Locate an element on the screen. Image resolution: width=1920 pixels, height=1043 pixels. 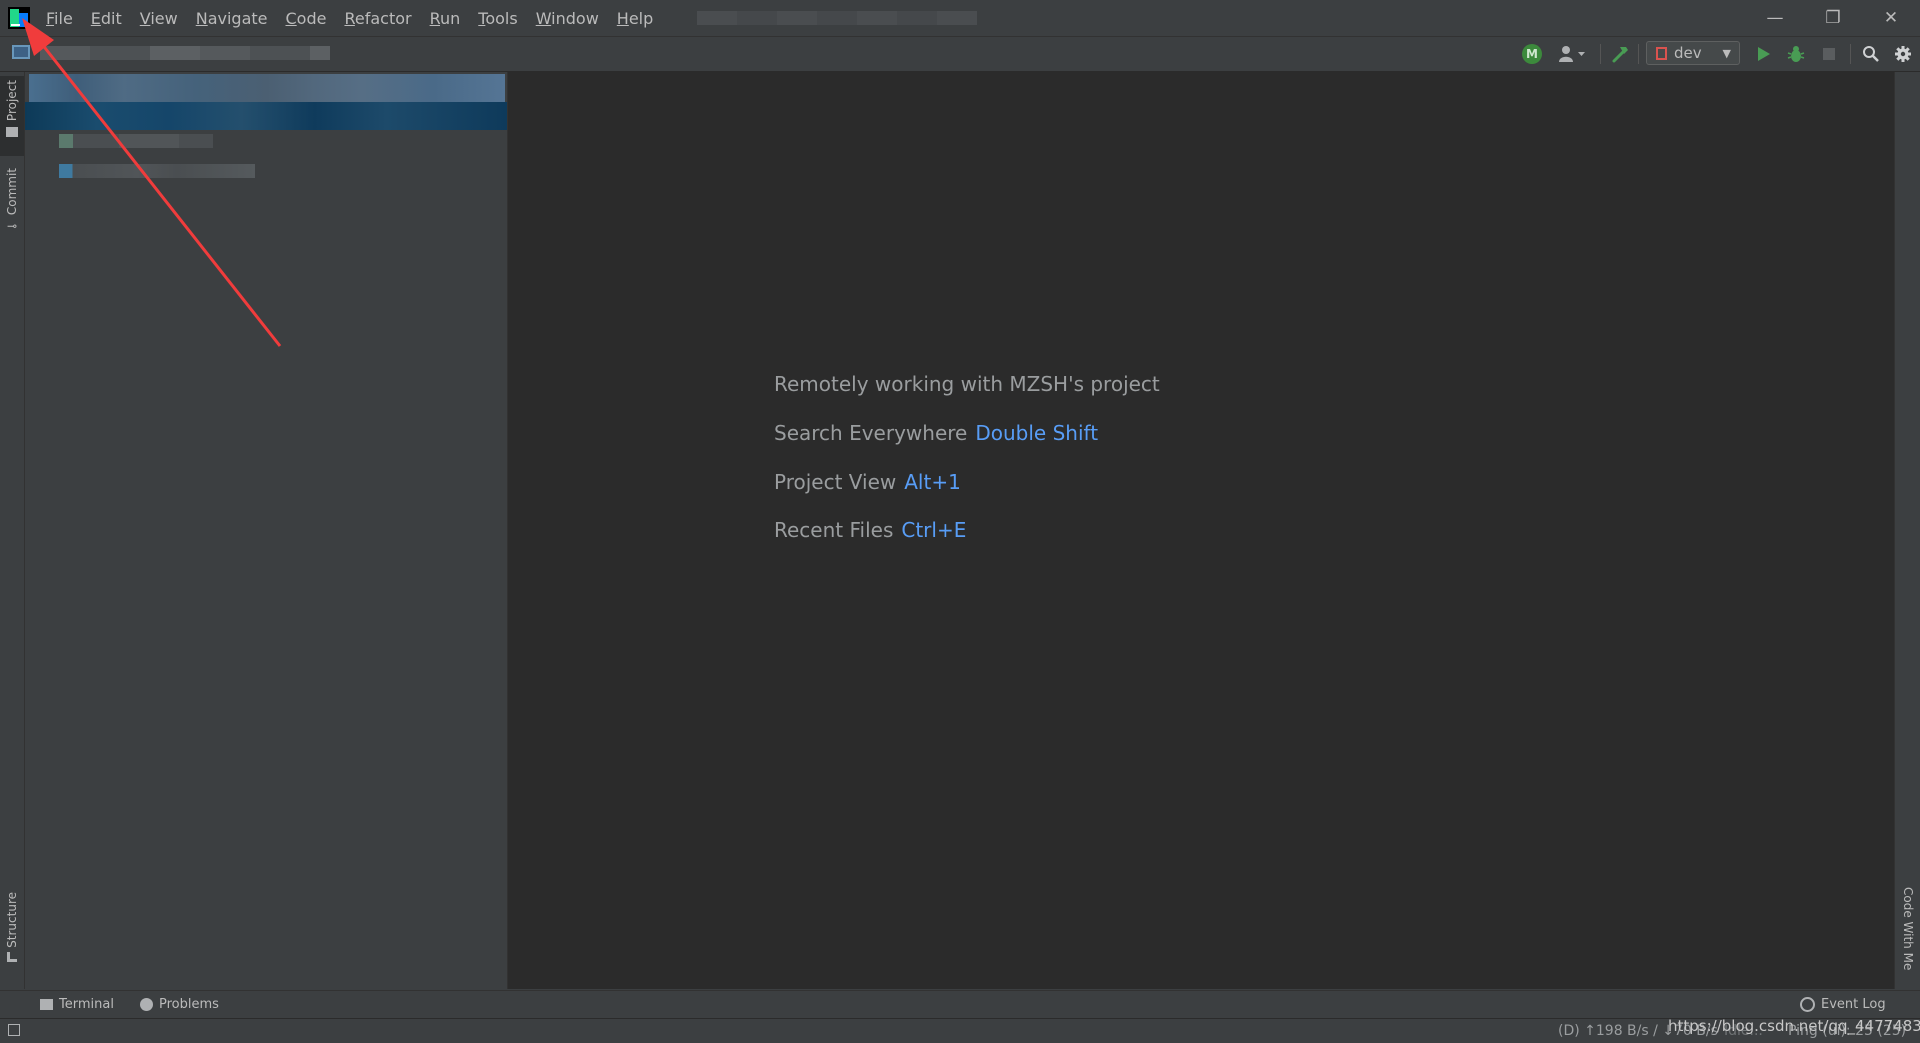
tab-code-with-me: Code With Me is located at coordinates (1908, 928).